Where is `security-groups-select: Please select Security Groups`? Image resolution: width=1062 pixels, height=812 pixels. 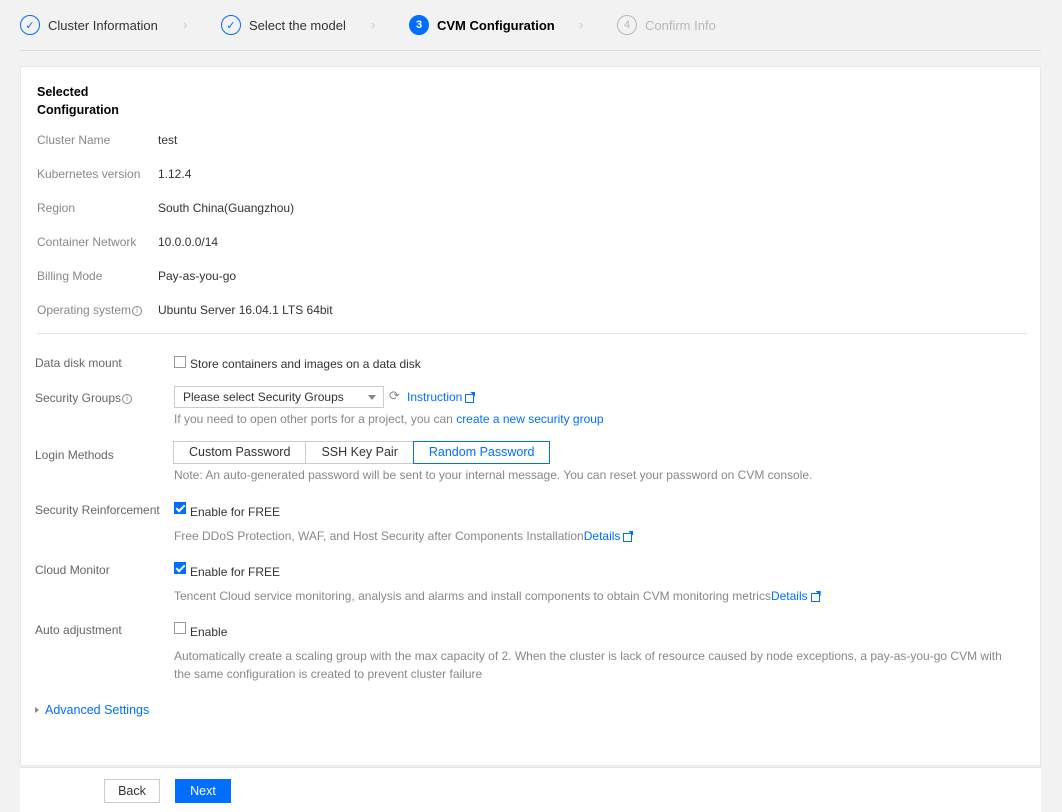 security-groups-select: Please select Security Groups is located at coordinates (279, 397).